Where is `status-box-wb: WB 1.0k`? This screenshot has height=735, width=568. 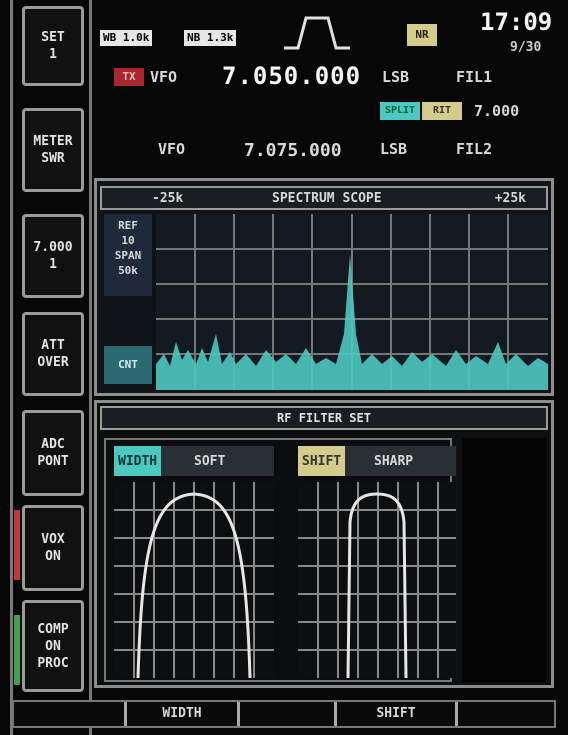
status-box-wb: WB 1.0k is located at coordinates (126, 38).